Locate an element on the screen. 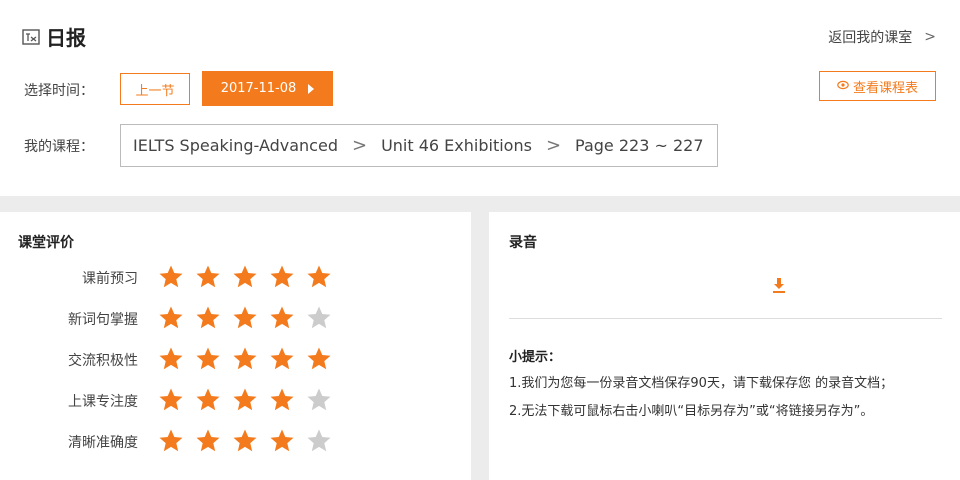 The width and height of the screenshot is (960, 480). view-schedule-button: 查看课程表 is located at coordinates (877, 86).